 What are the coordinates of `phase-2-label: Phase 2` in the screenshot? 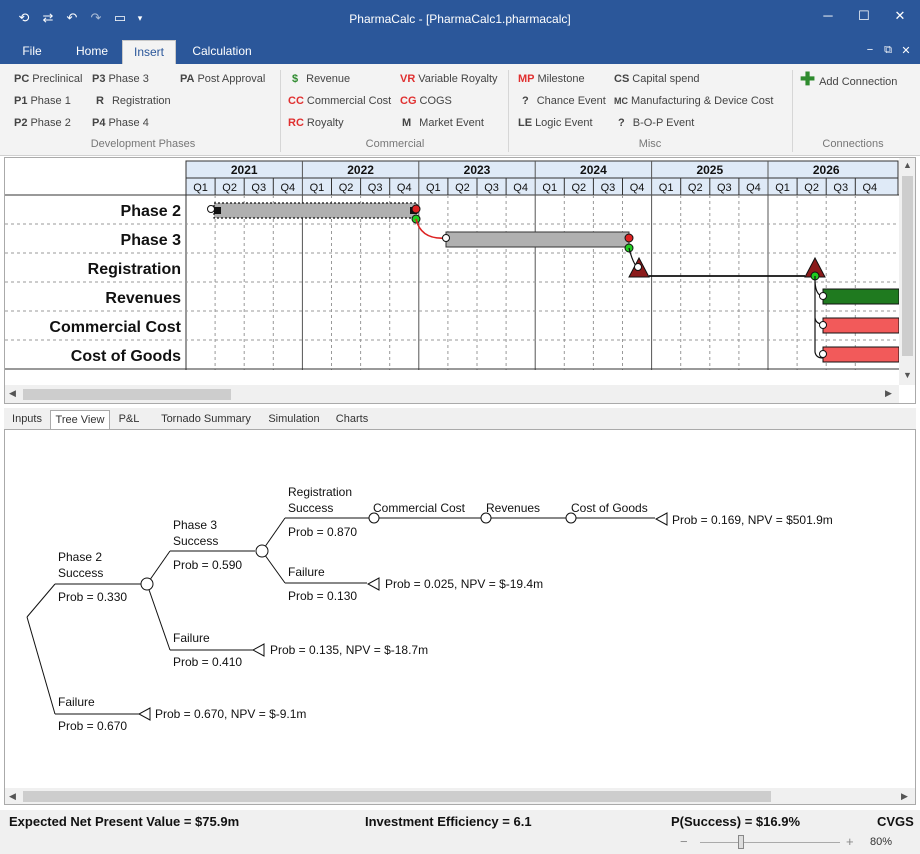 It's located at (50, 123).